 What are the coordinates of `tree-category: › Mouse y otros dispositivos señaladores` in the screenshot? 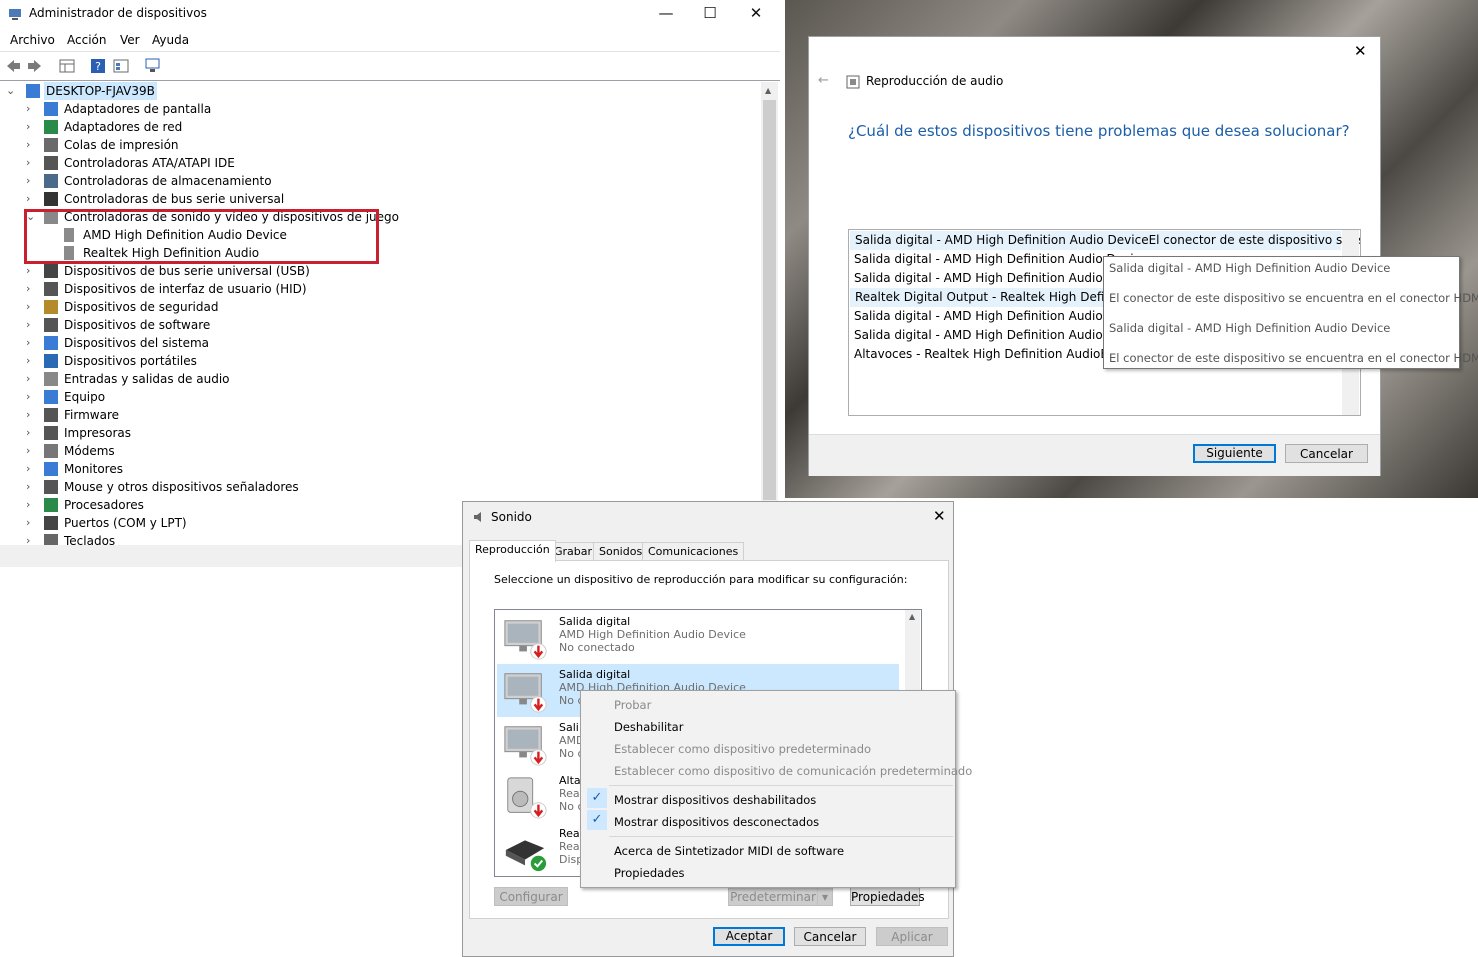 It's located at (386, 487).